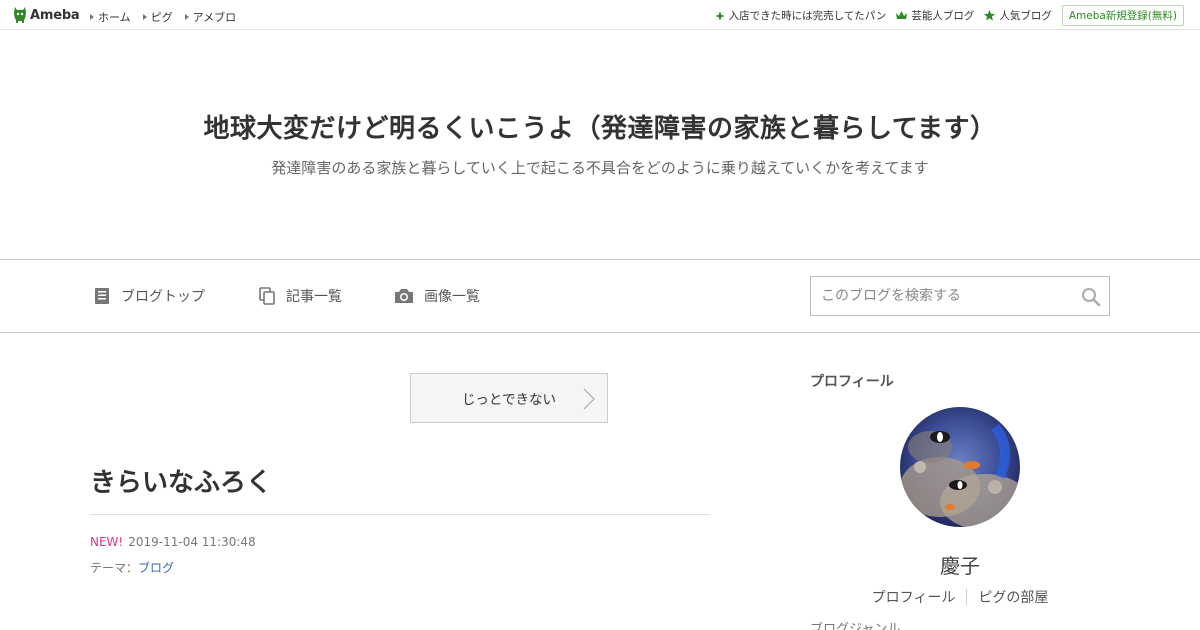  I want to click on nav-ameblo-link: アメブロ, so click(210, 17).